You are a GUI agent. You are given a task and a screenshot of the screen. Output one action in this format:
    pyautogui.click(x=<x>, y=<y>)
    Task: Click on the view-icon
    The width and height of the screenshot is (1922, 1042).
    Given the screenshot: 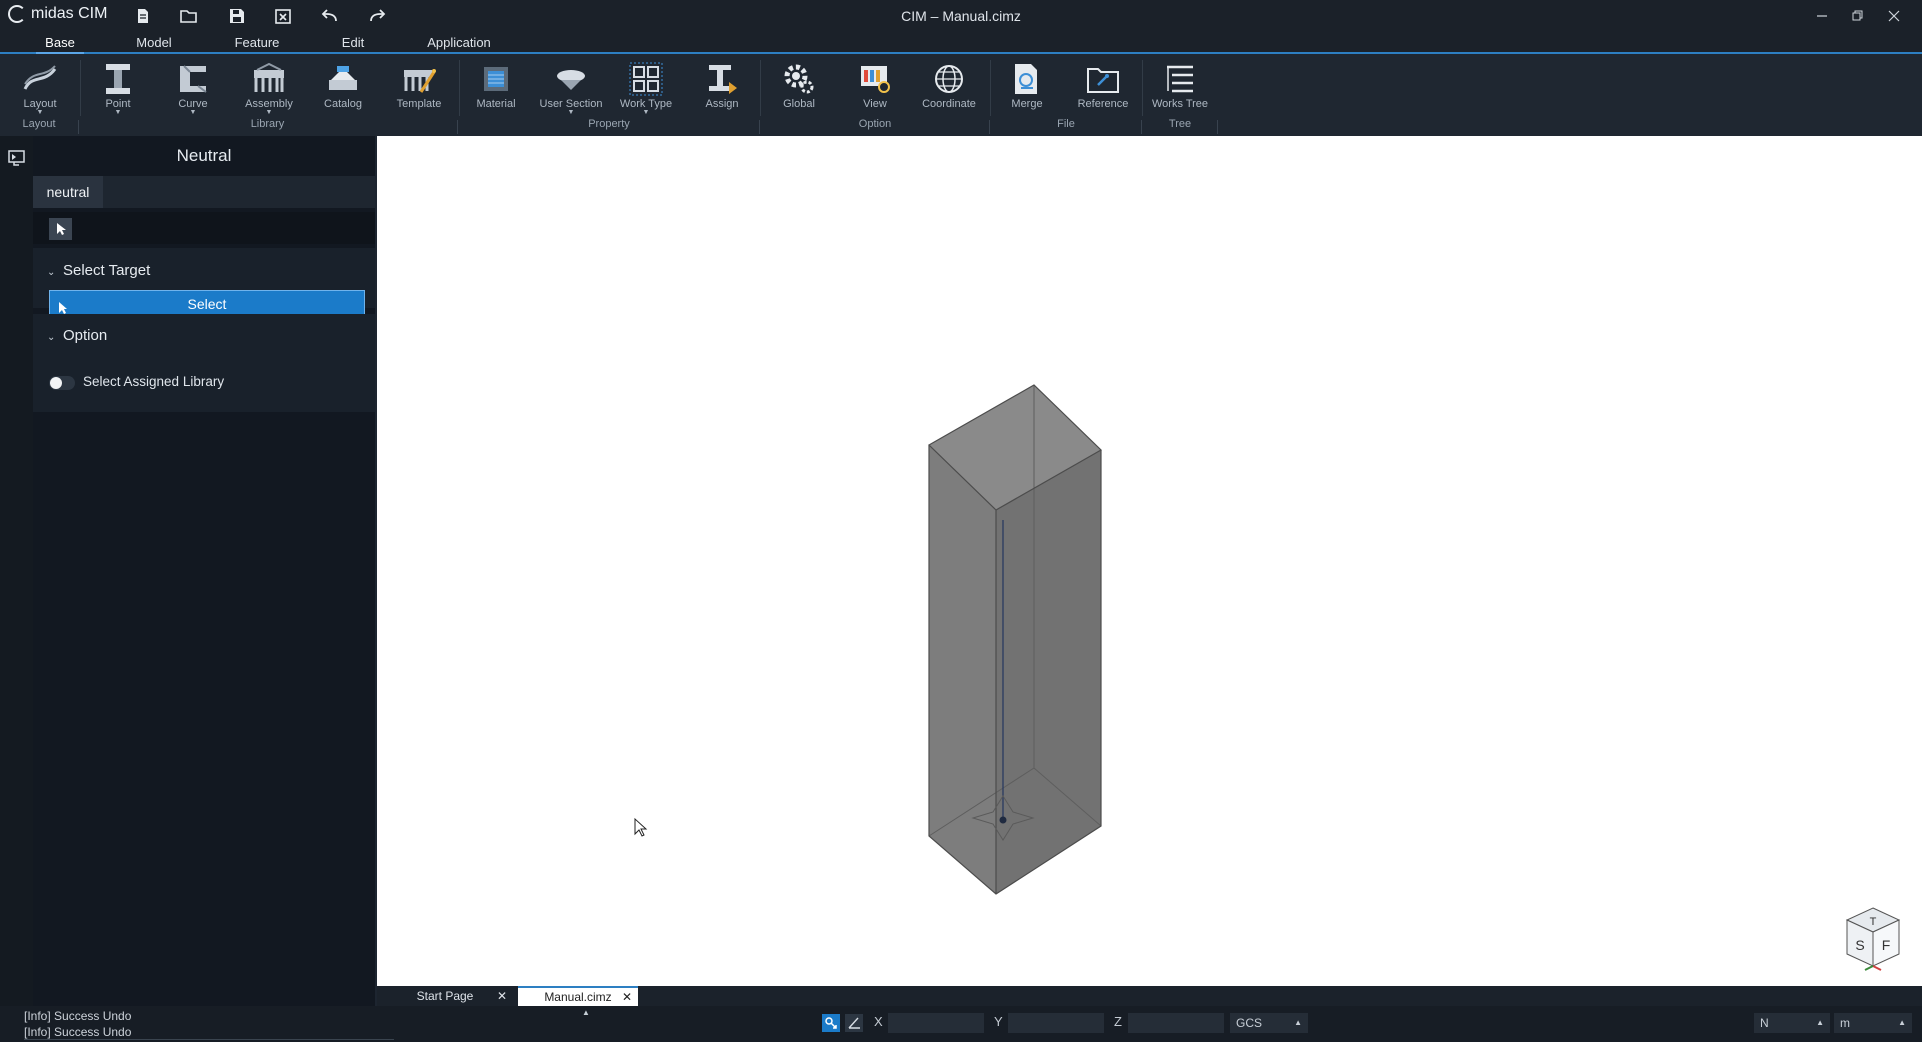 What is the action you would take?
    pyautogui.click(x=875, y=79)
    